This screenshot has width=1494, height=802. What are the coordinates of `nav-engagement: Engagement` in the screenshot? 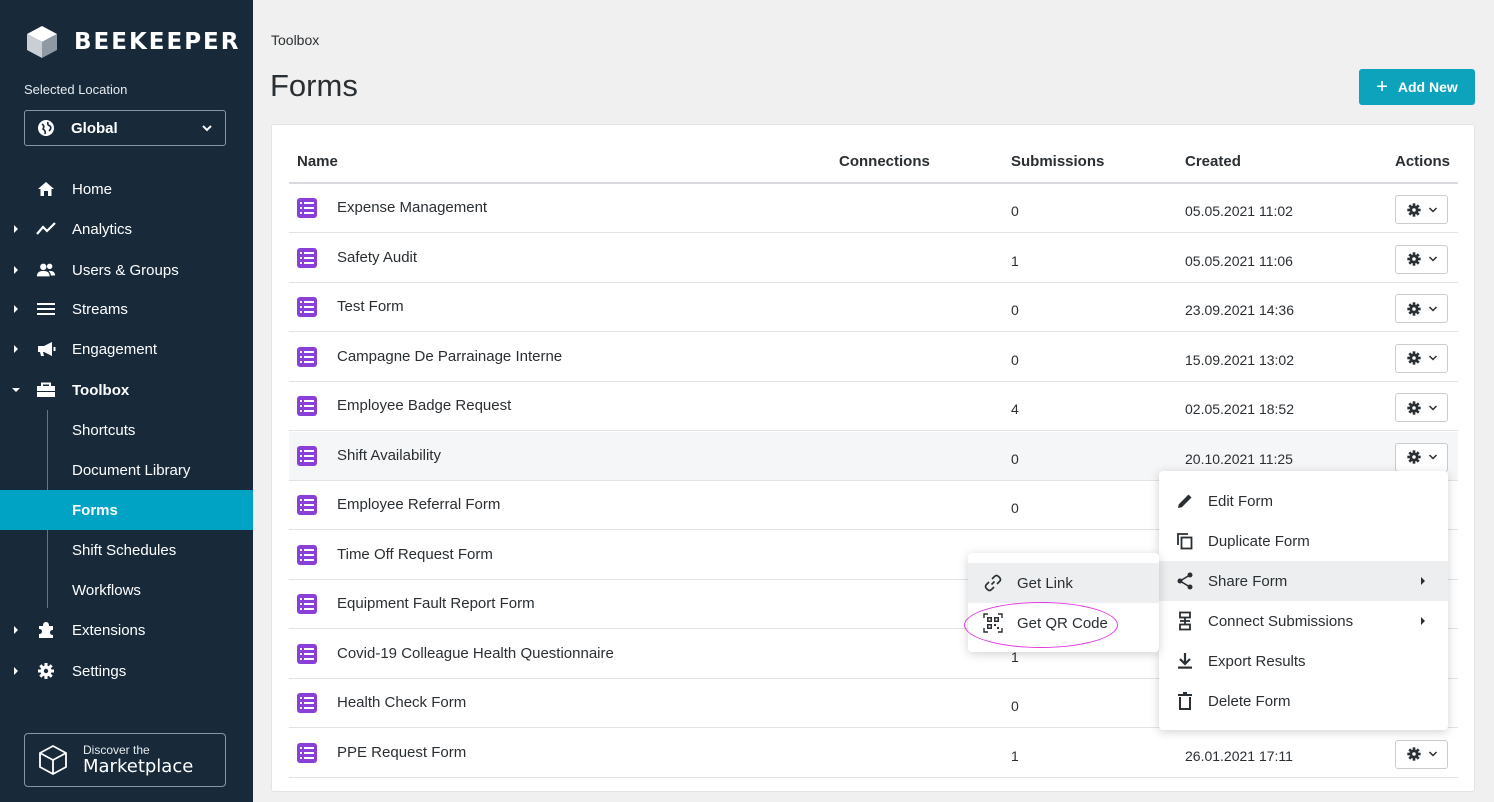 It's located at (126, 349).